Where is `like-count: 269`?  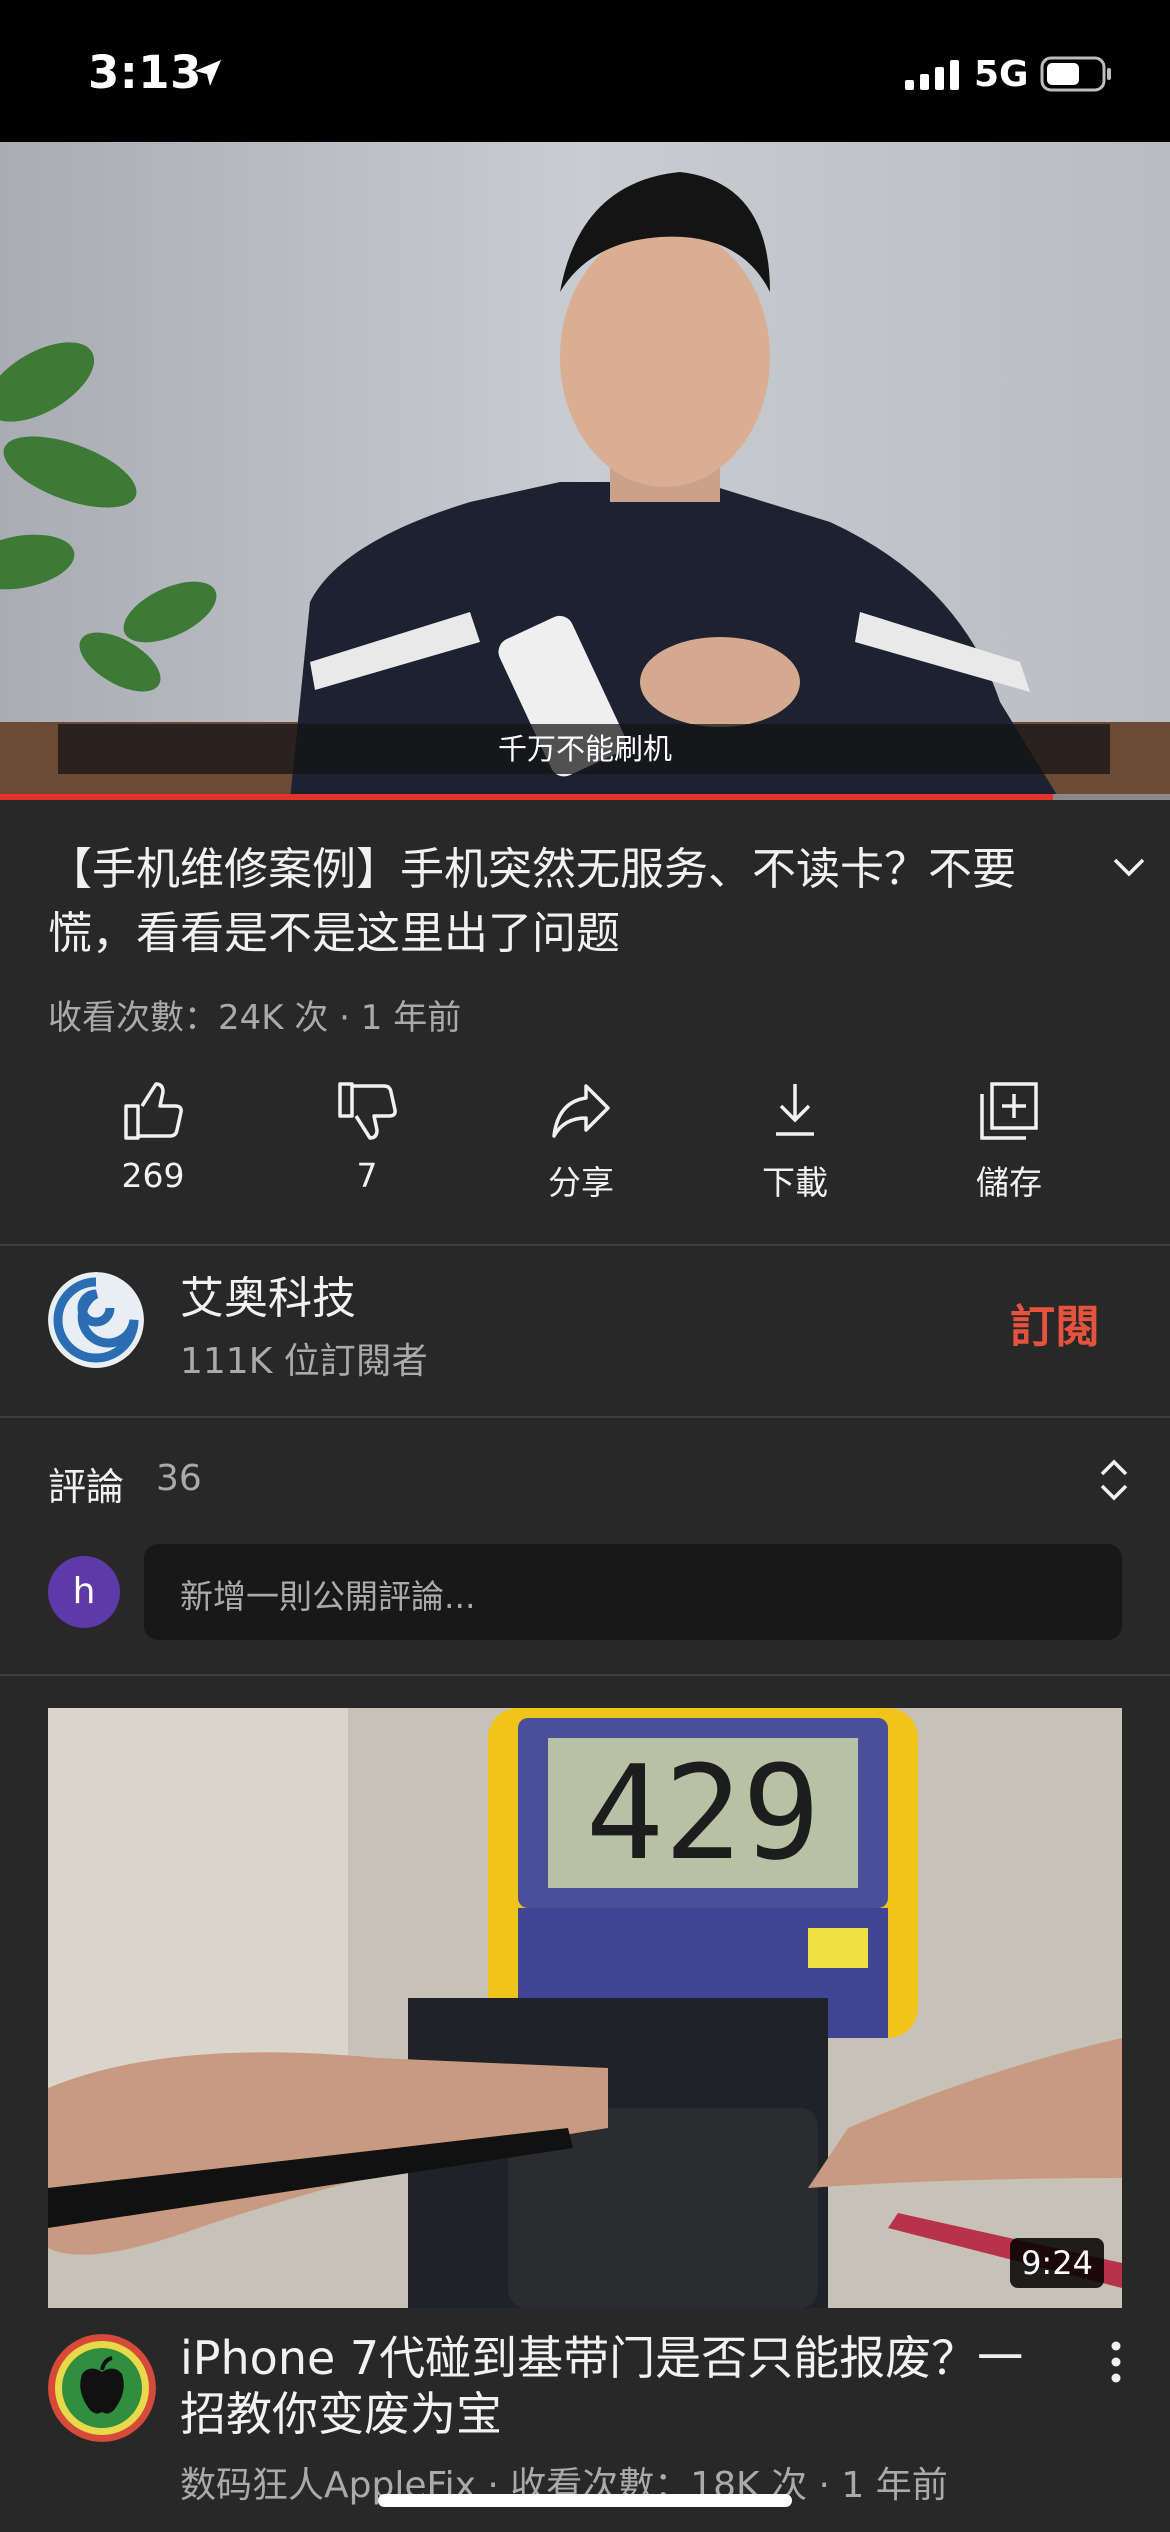
like-count: 269 is located at coordinates (153, 1175).